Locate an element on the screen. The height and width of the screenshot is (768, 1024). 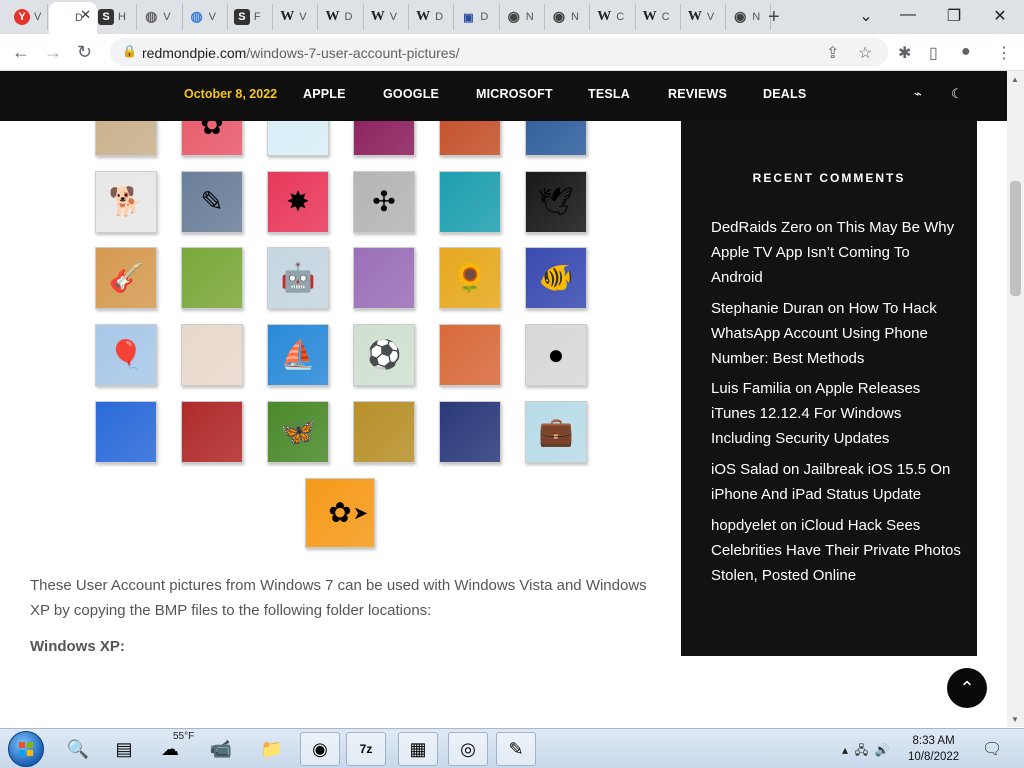
crayons-picture: ✎ is located at coordinates (212, 202).